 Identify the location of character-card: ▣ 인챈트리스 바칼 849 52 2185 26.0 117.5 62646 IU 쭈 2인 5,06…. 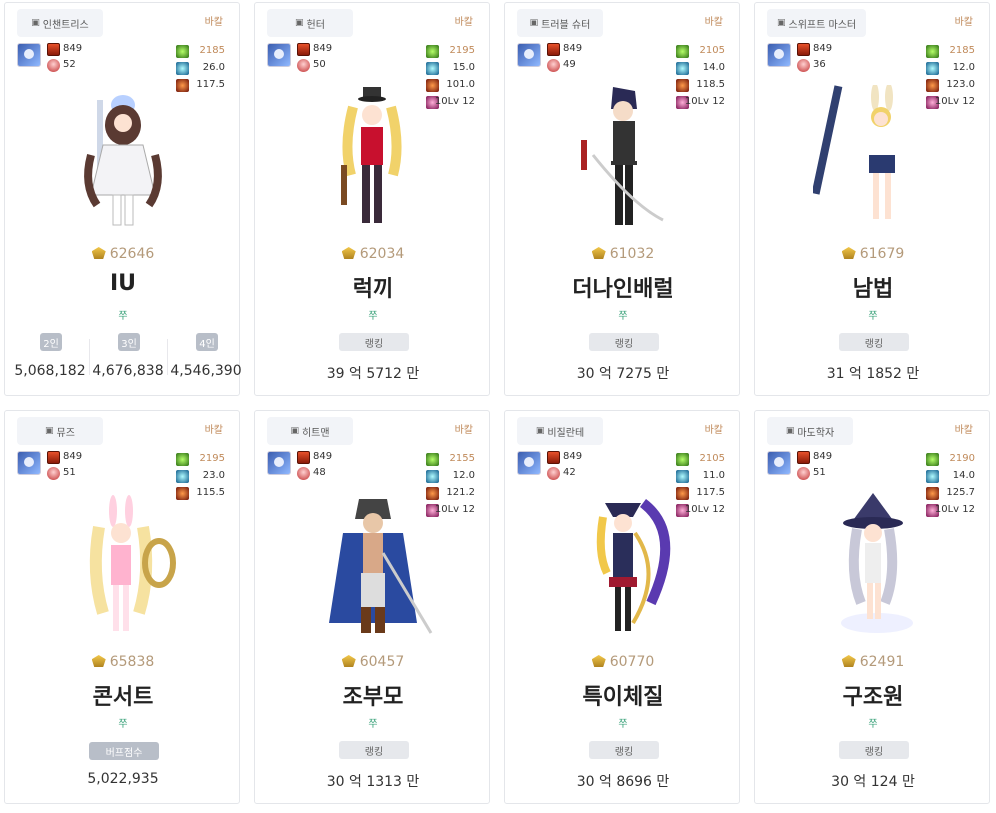
(123, 199).